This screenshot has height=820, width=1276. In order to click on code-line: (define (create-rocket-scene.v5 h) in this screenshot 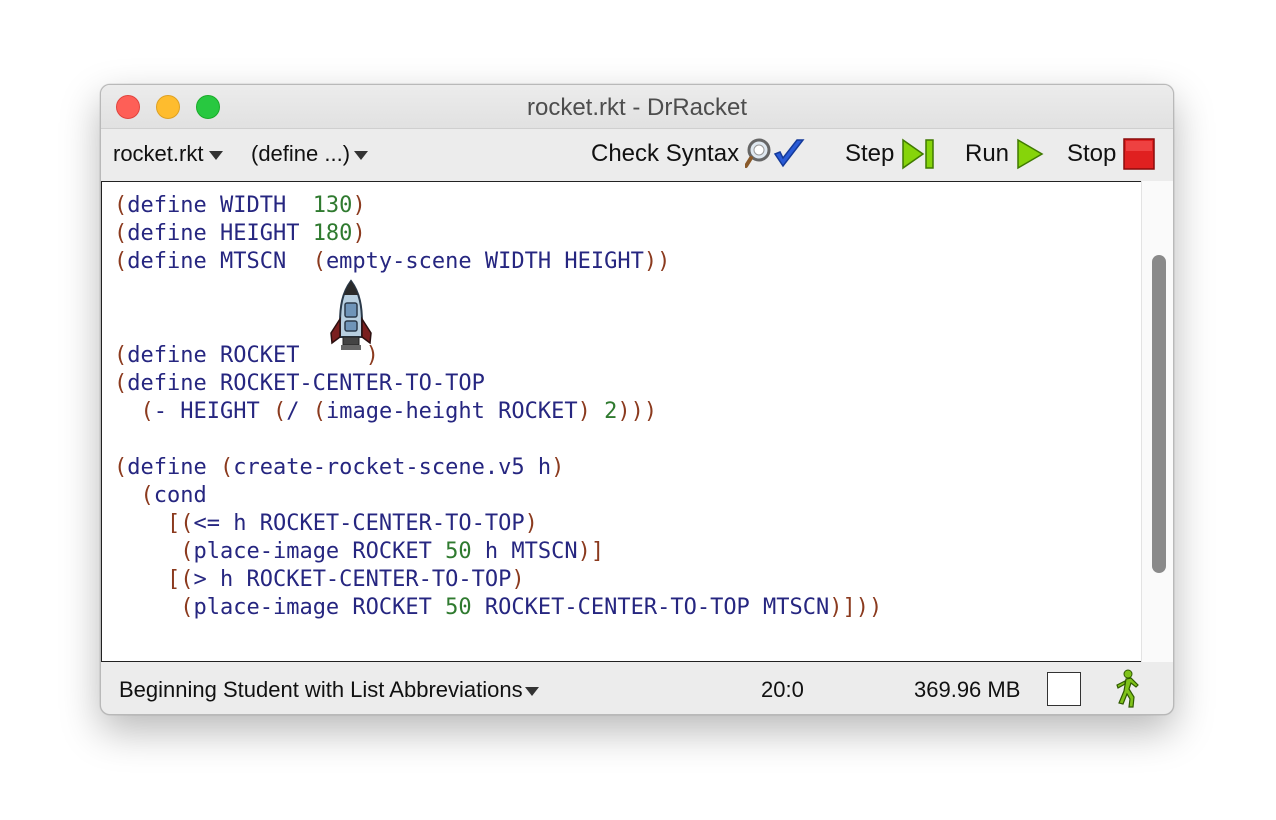, I will do `click(339, 467)`.